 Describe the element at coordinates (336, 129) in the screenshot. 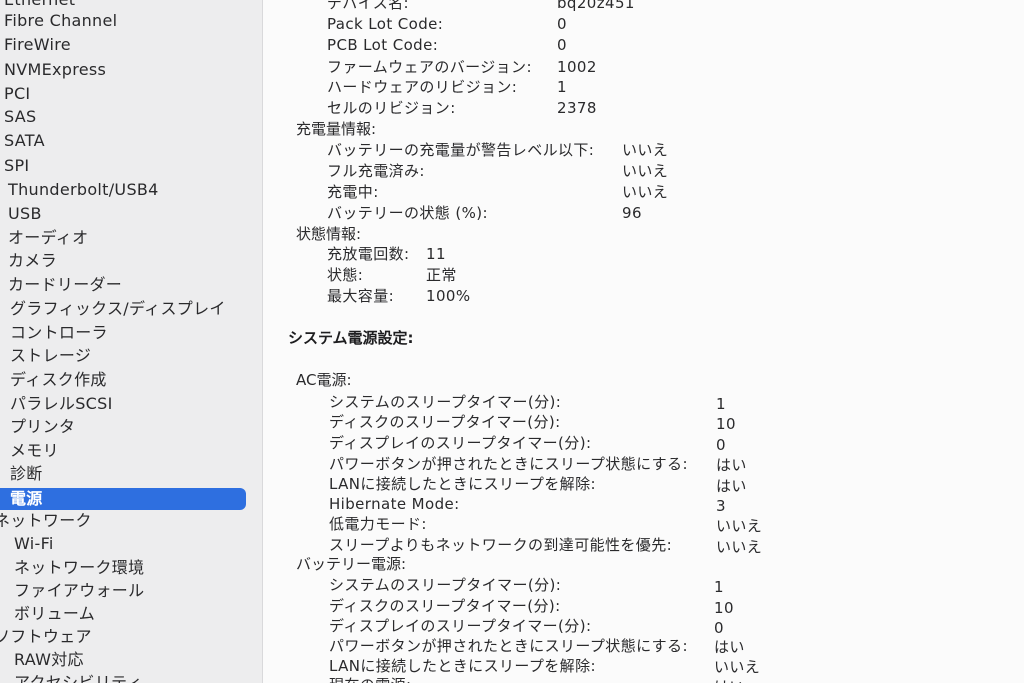

I see `charge-info-heading: 充電量情報:` at that location.